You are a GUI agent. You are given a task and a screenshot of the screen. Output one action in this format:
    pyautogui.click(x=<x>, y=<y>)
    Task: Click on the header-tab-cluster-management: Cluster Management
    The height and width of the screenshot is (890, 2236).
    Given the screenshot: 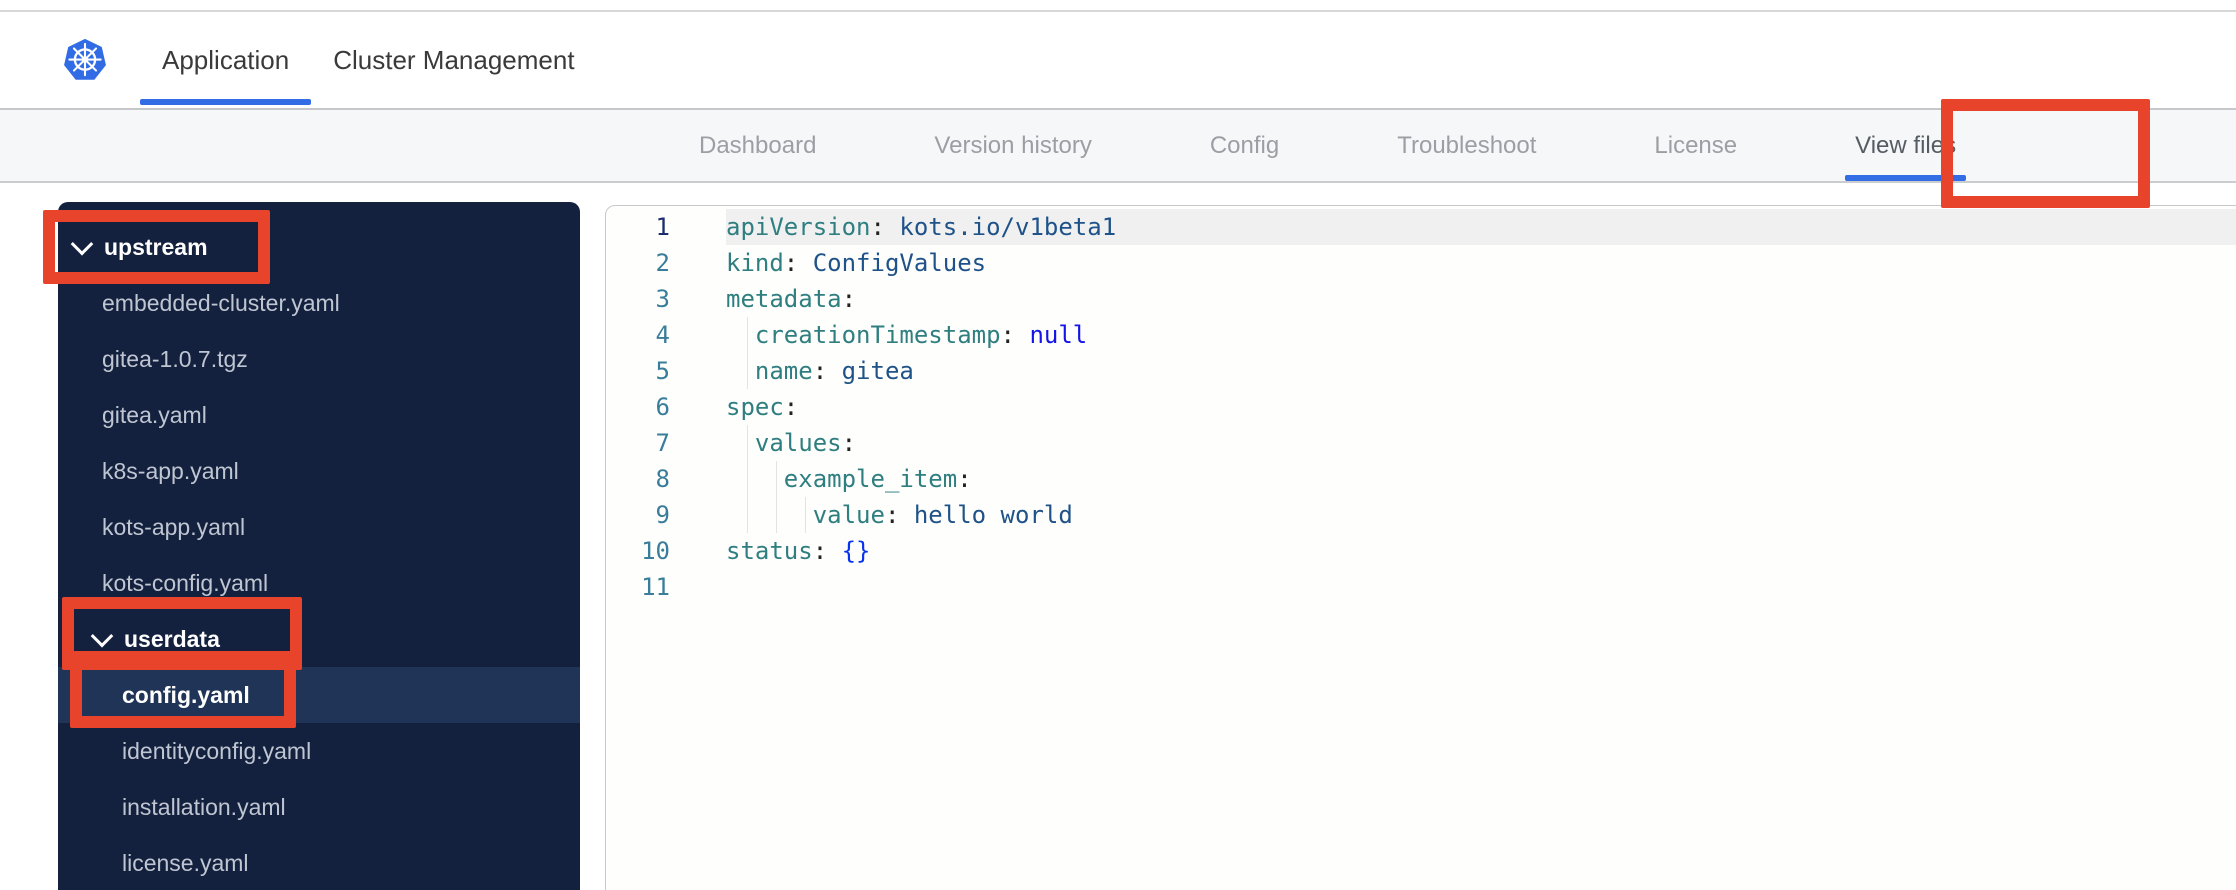 What is the action you would take?
    pyautogui.click(x=453, y=60)
    